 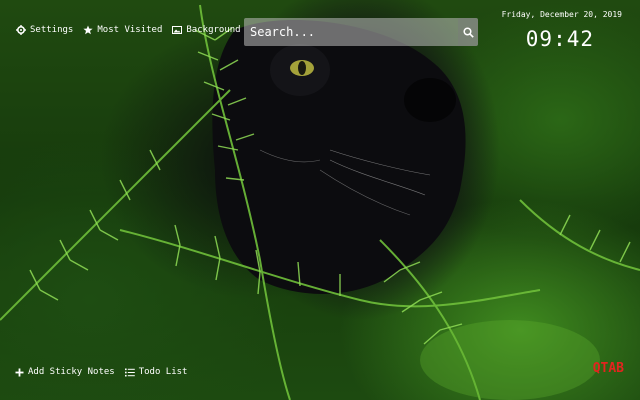 I want to click on settings-button: Settings, so click(x=44, y=30).